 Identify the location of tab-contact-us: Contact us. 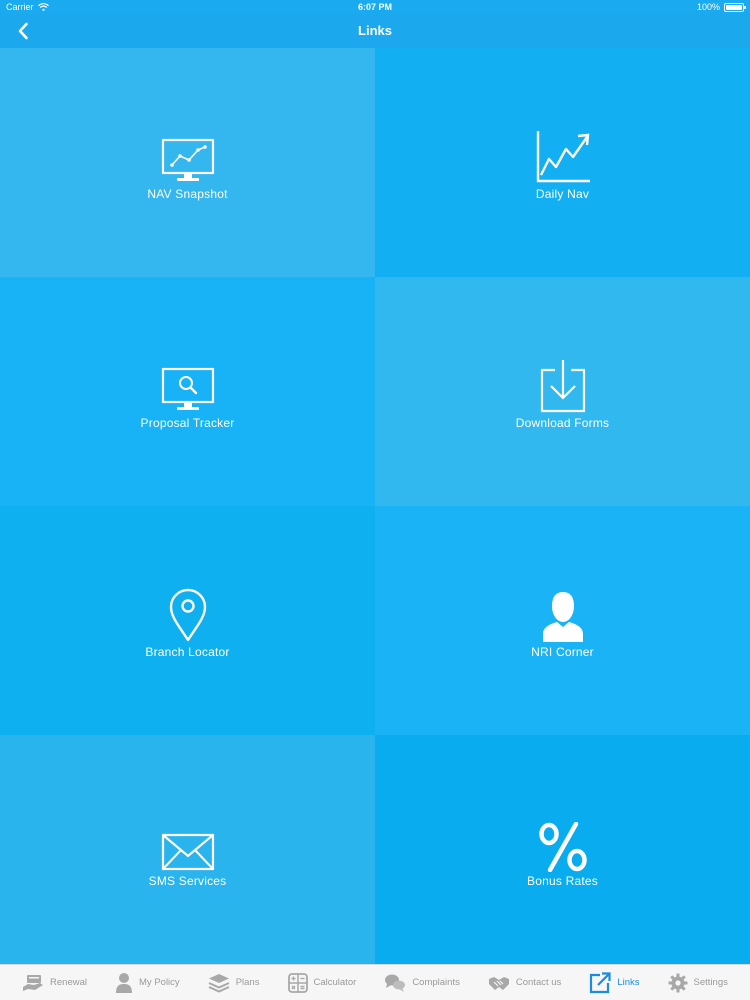
(524, 983).